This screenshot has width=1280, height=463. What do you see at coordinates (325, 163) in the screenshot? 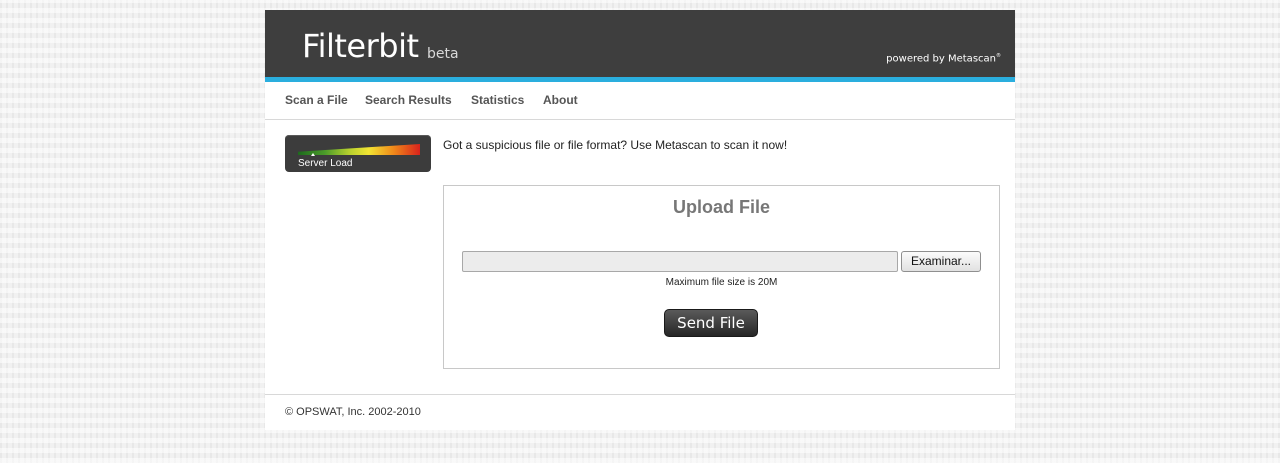
I see `server-load-label: Server Load` at bounding box center [325, 163].